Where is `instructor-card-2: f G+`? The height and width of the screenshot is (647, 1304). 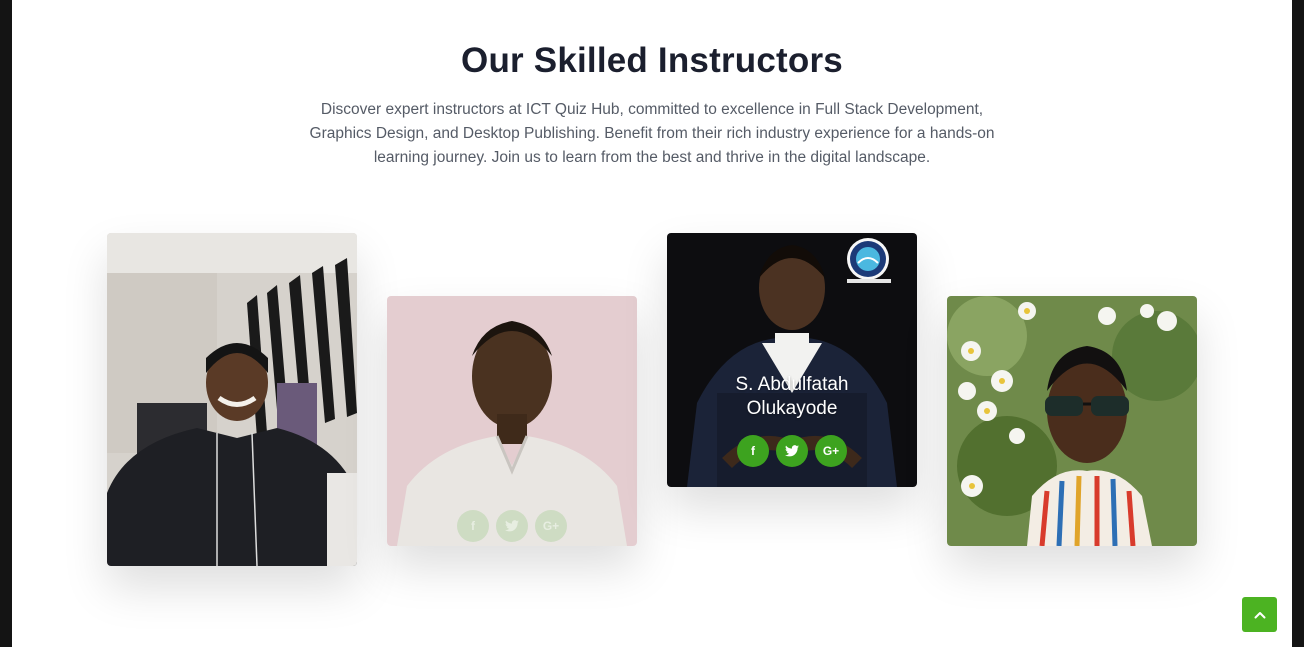
instructor-card-2: f G+ is located at coordinates (512, 421).